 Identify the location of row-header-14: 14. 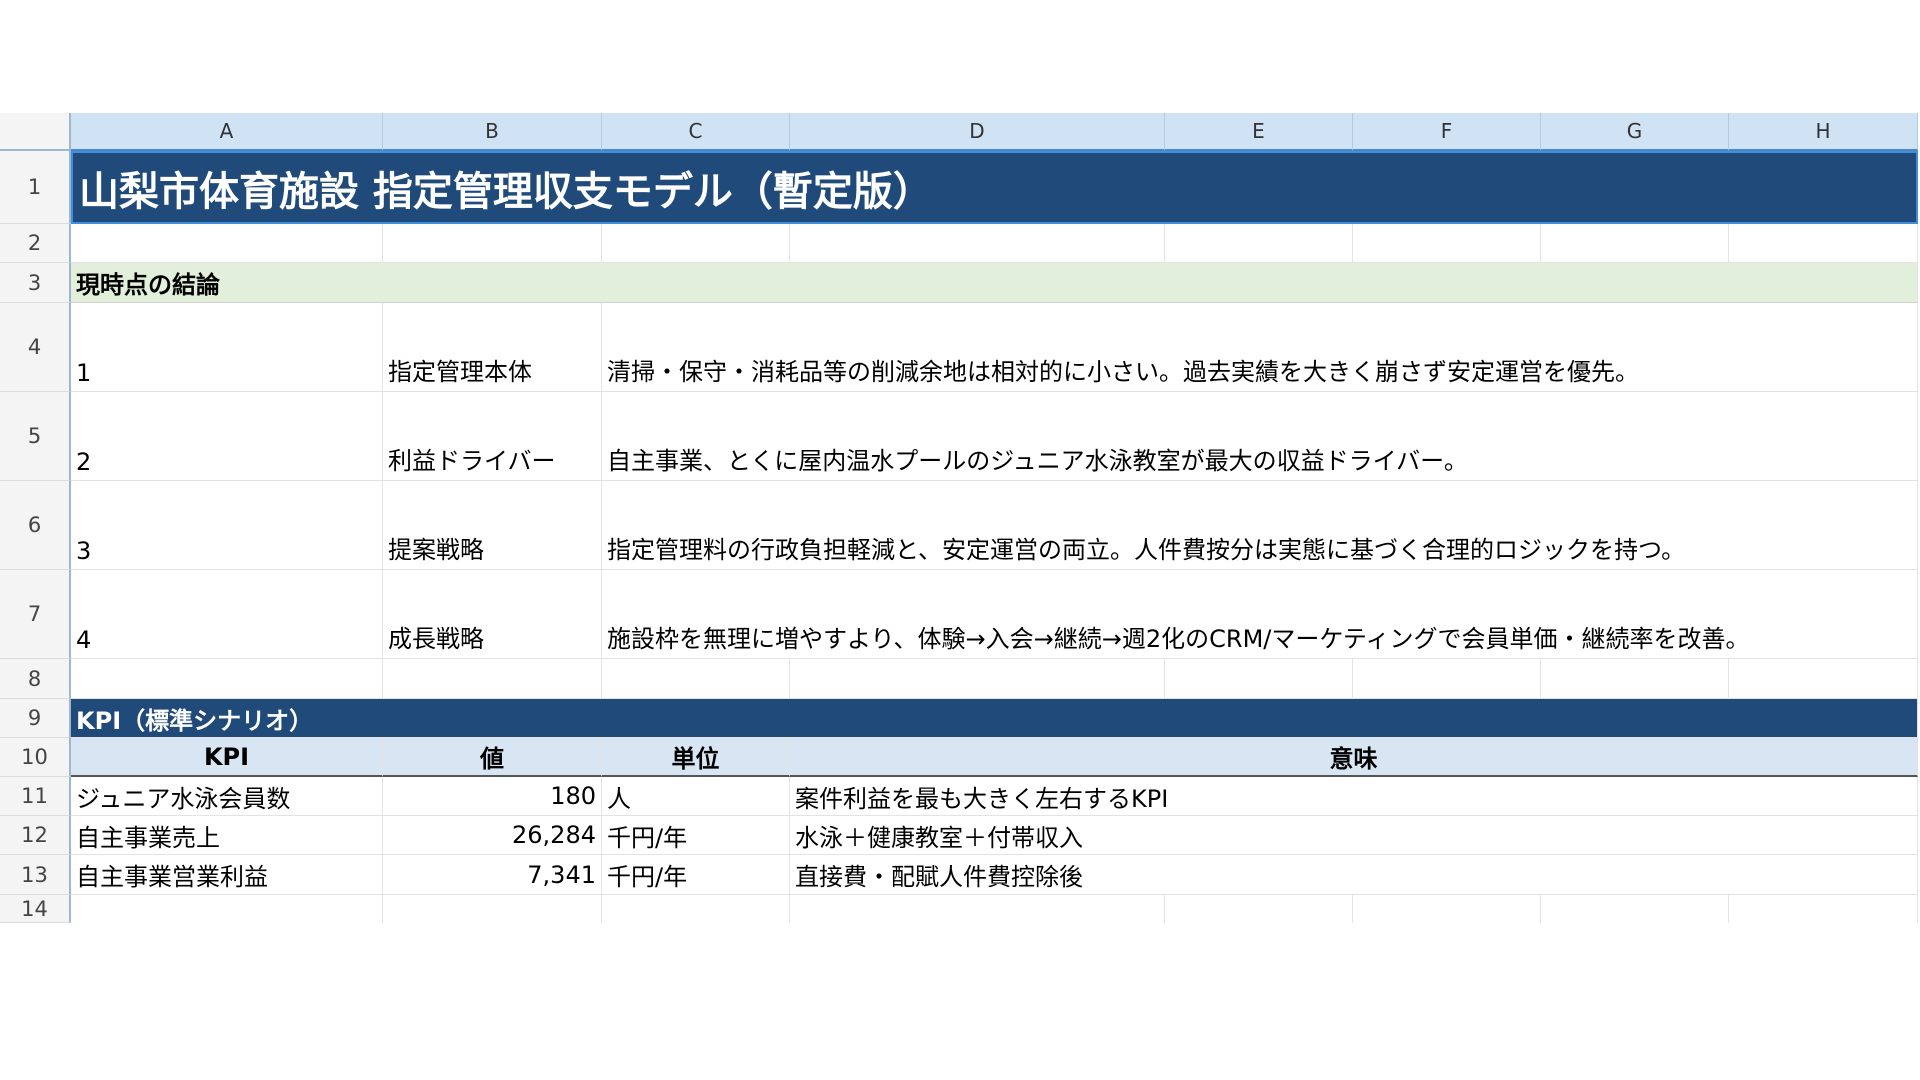
(35, 909).